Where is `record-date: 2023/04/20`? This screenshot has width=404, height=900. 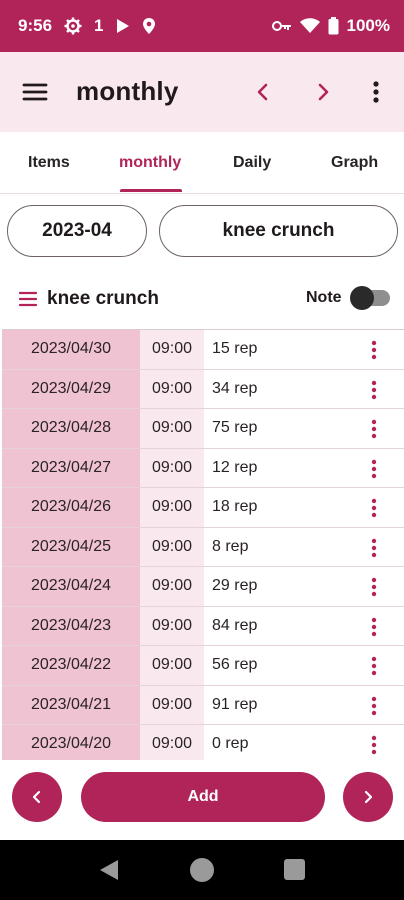 record-date: 2023/04/20 is located at coordinates (71, 742).